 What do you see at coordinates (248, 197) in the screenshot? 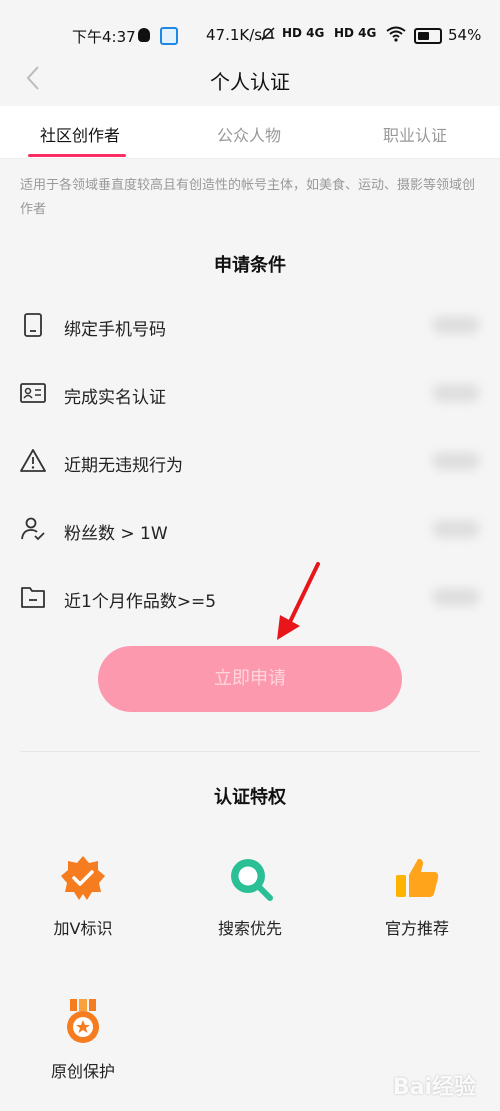
I see `tab-description: 适用于各领域垂直度较高且有创造性的帐号主体，如美食、运动、摄影等领域创作者` at bounding box center [248, 197].